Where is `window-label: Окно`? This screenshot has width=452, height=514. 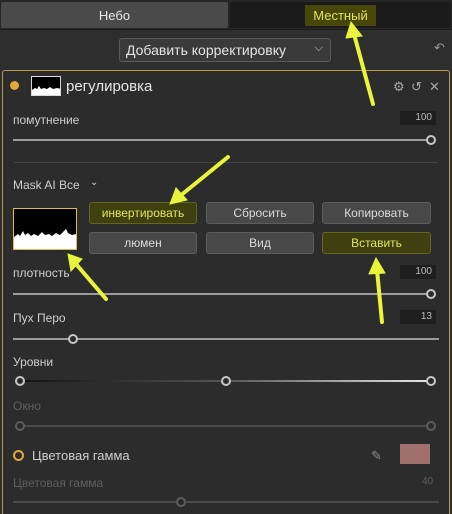 window-label: Окно is located at coordinates (27, 406).